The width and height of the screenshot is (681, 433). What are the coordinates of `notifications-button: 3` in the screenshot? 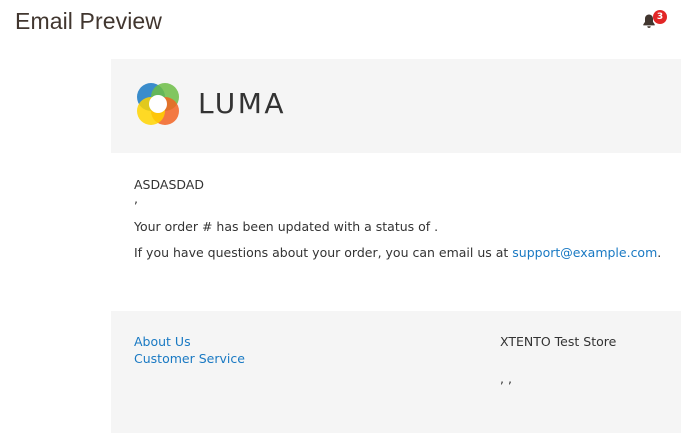 It's located at (656, 20).